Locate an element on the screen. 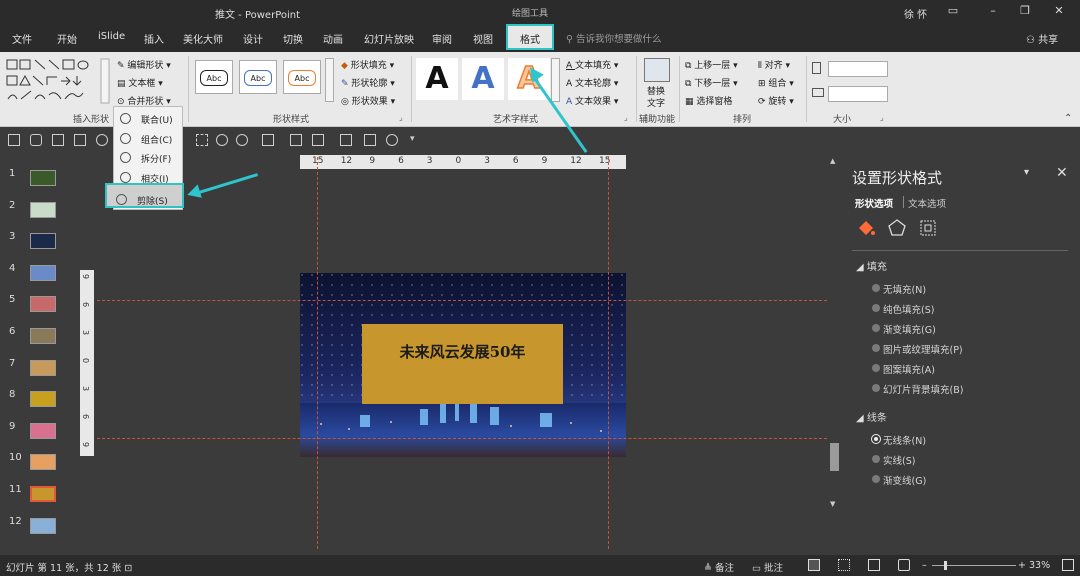  close-icon: ✕ is located at coordinates (1059, 12).